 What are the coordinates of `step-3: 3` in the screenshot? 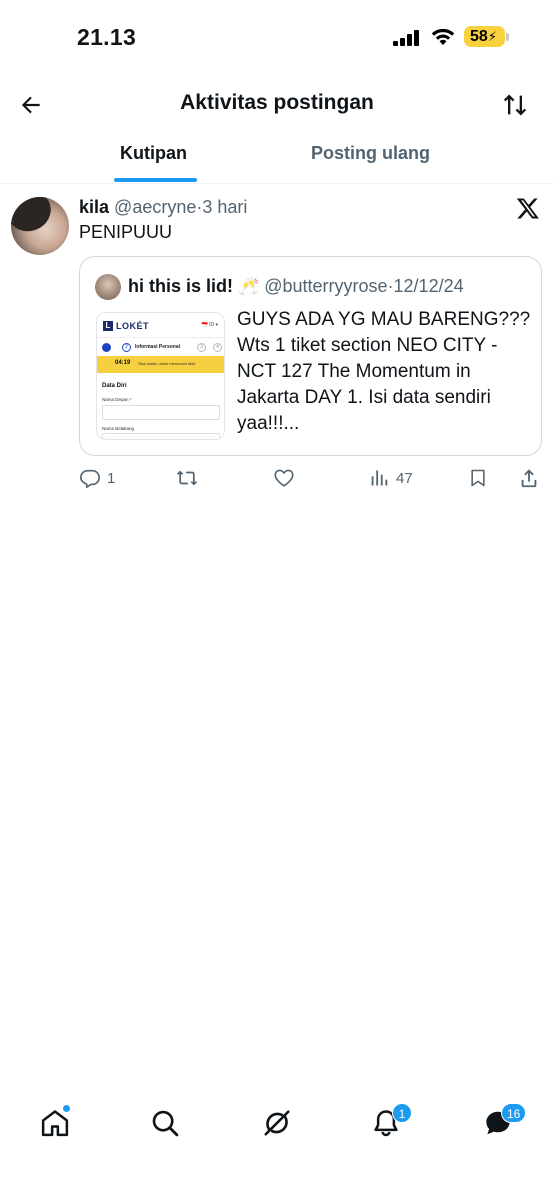 It's located at (201, 347).